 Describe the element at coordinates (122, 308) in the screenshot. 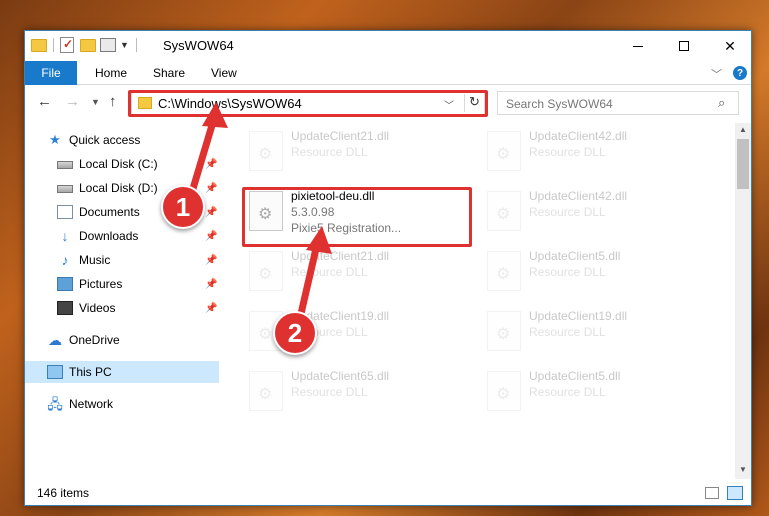

I see `sidebar-item-videos: Videos 📌` at that location.